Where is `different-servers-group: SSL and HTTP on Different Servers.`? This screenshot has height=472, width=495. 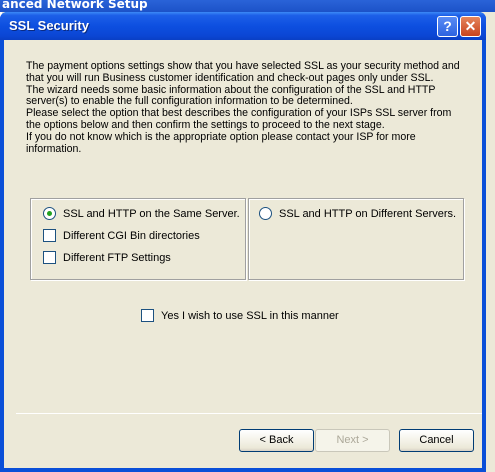
different-servers-group: SSL and HTTP on Different Servers. is located at coordinates (356, 239).